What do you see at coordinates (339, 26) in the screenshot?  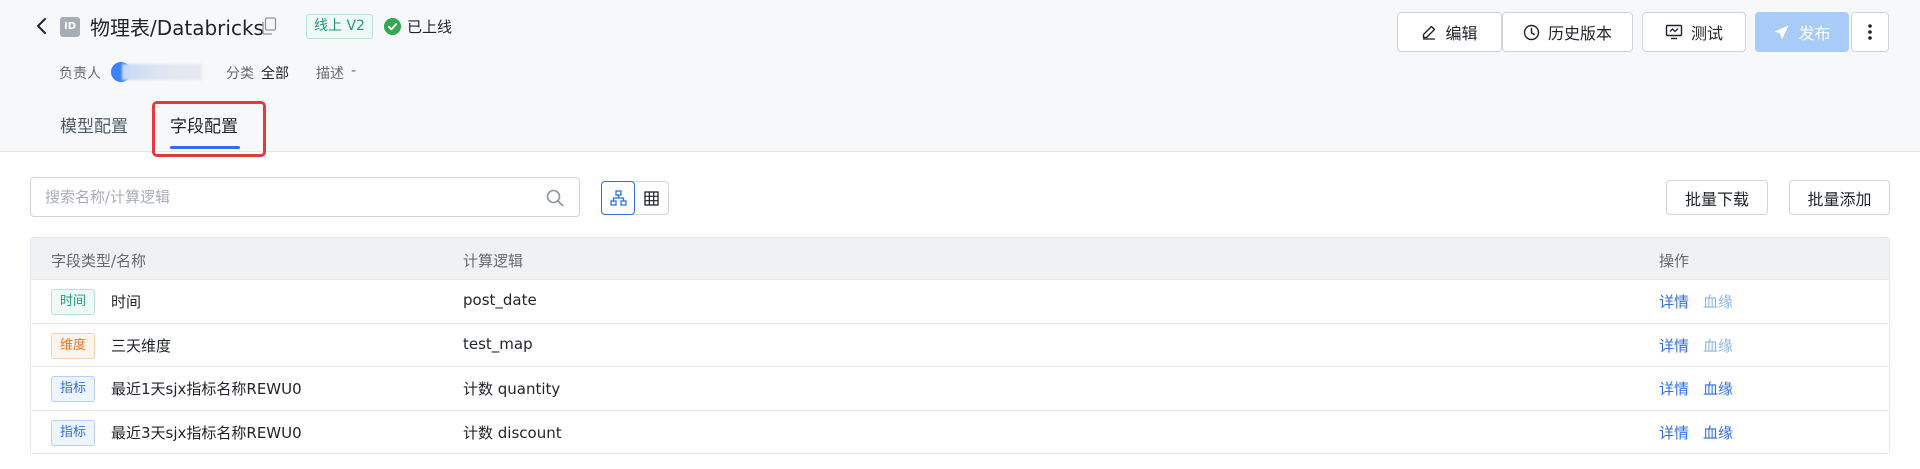 I see `version-tag: 线上 V2` at bounding box center [339, 26].